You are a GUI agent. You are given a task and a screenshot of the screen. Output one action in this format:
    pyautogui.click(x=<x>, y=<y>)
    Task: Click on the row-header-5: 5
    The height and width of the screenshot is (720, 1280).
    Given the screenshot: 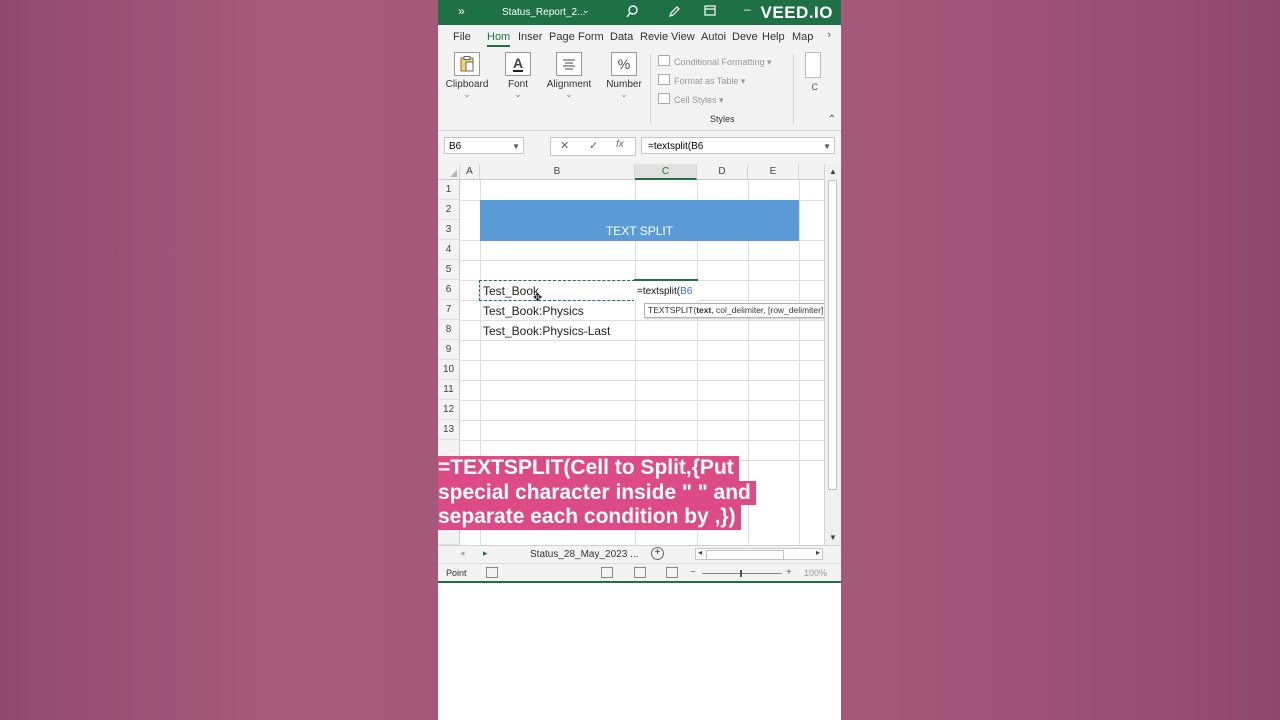 What is the action you would take?
    pyautogui.click(x=449, y=270)
    